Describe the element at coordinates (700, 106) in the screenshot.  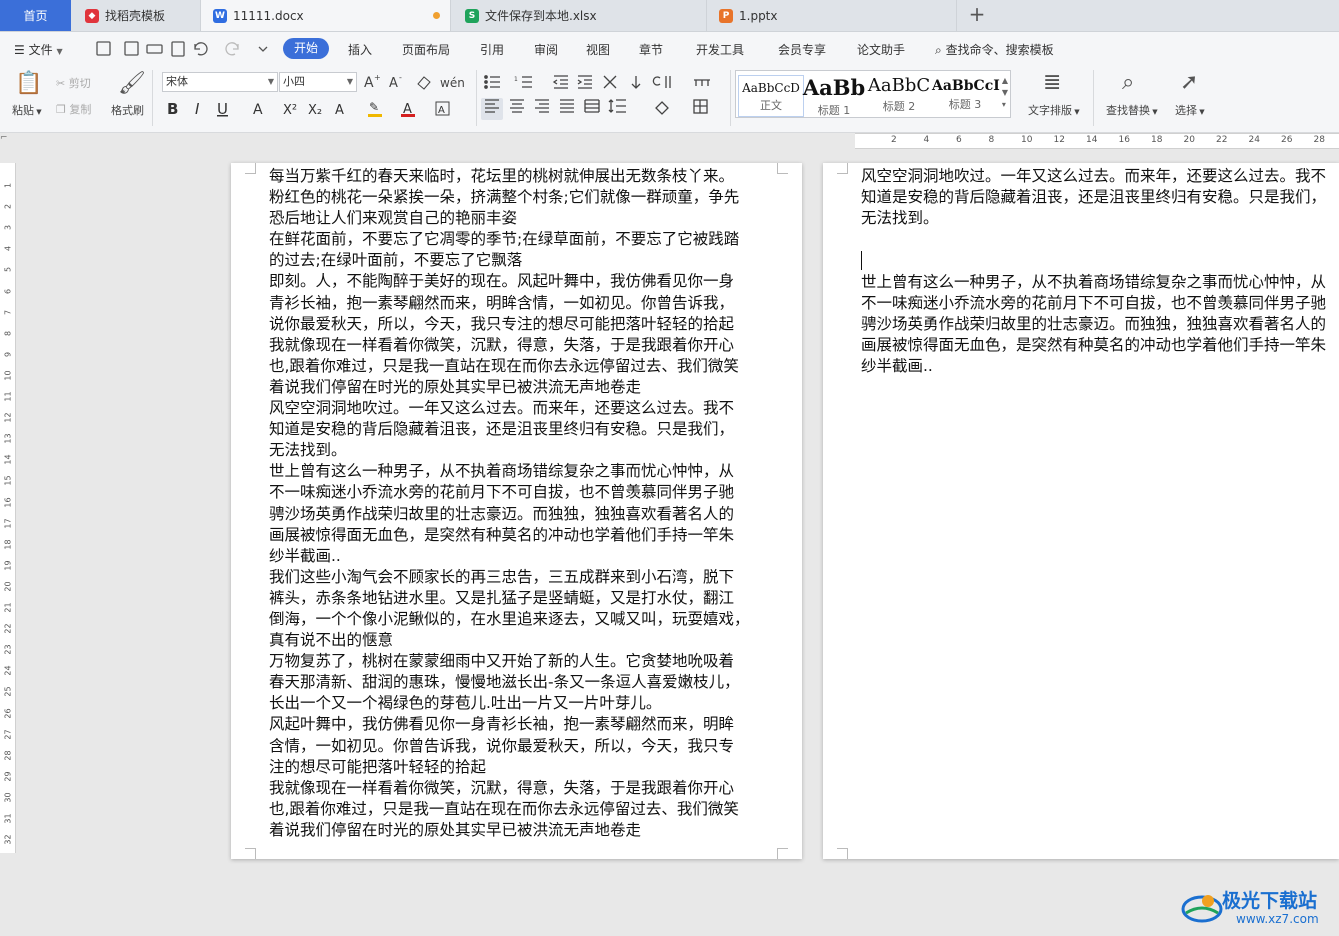
I see `borders-icon` at that location.